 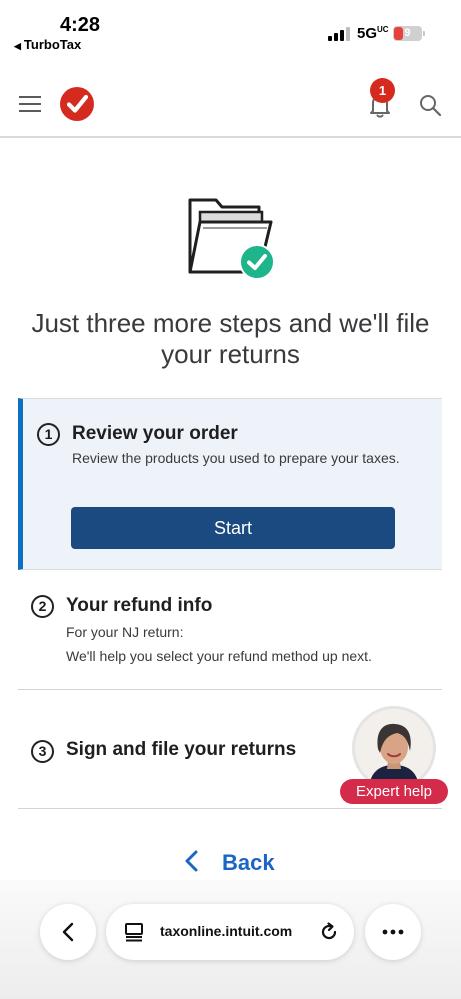 What do you see at coordinates (367, 33) in the screenshot?
I see `network-label: 5G` at bounding box center [367, 33].